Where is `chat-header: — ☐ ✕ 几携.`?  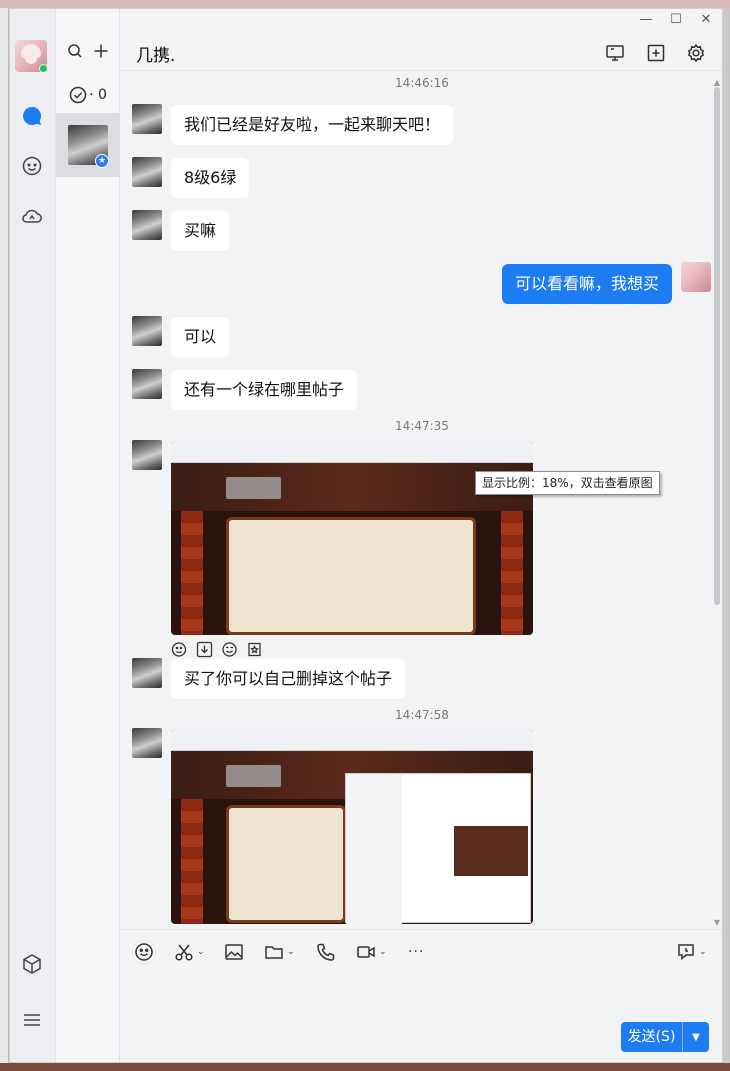
chat-header: — ☐ ✕ 几携. is located at coordinates (421, 40).